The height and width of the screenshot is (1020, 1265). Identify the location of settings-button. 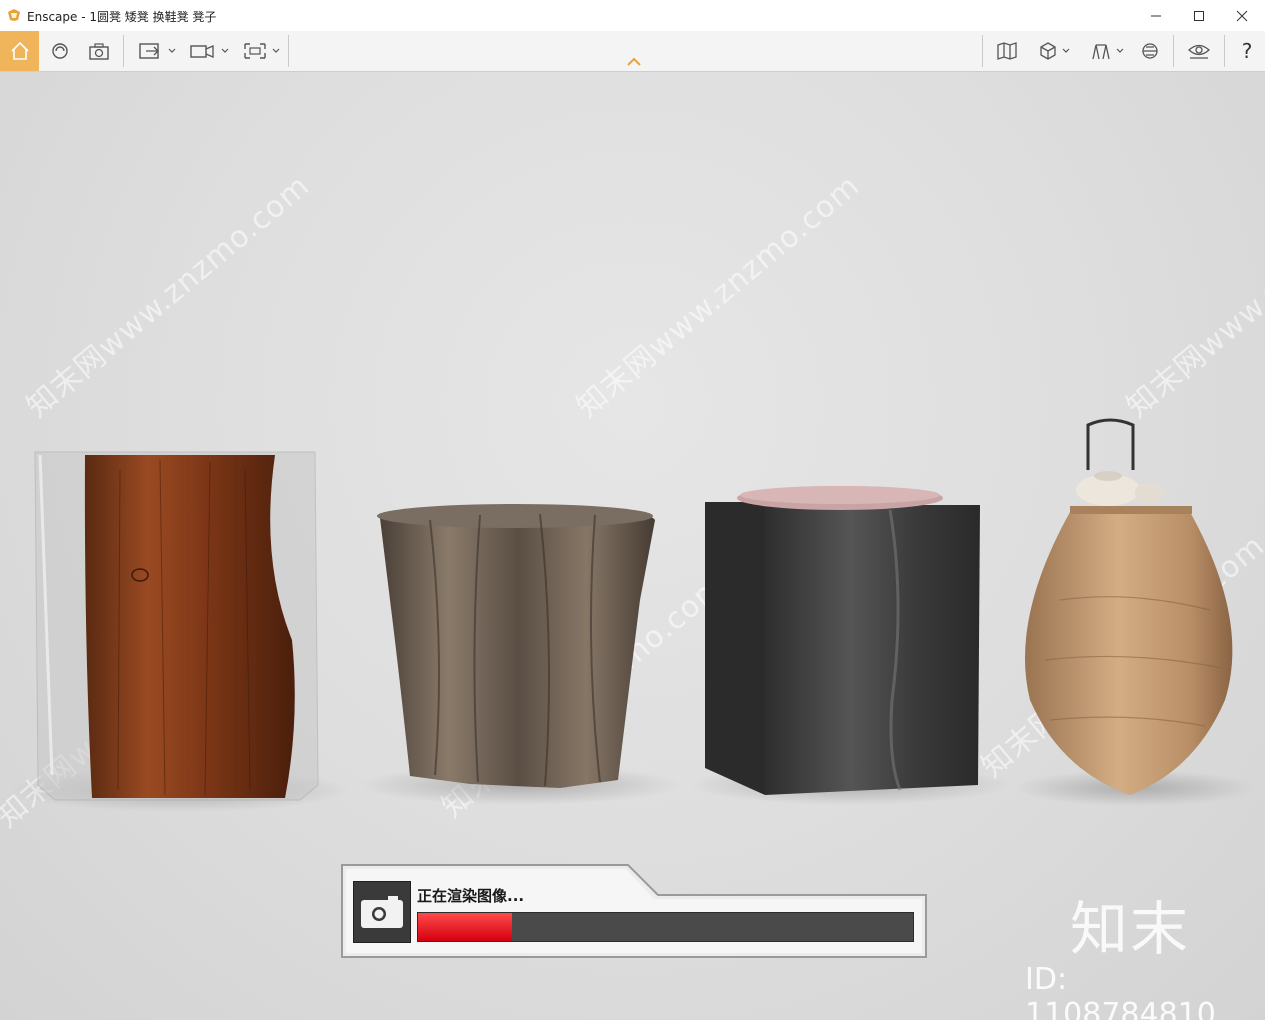
(1150, 51).